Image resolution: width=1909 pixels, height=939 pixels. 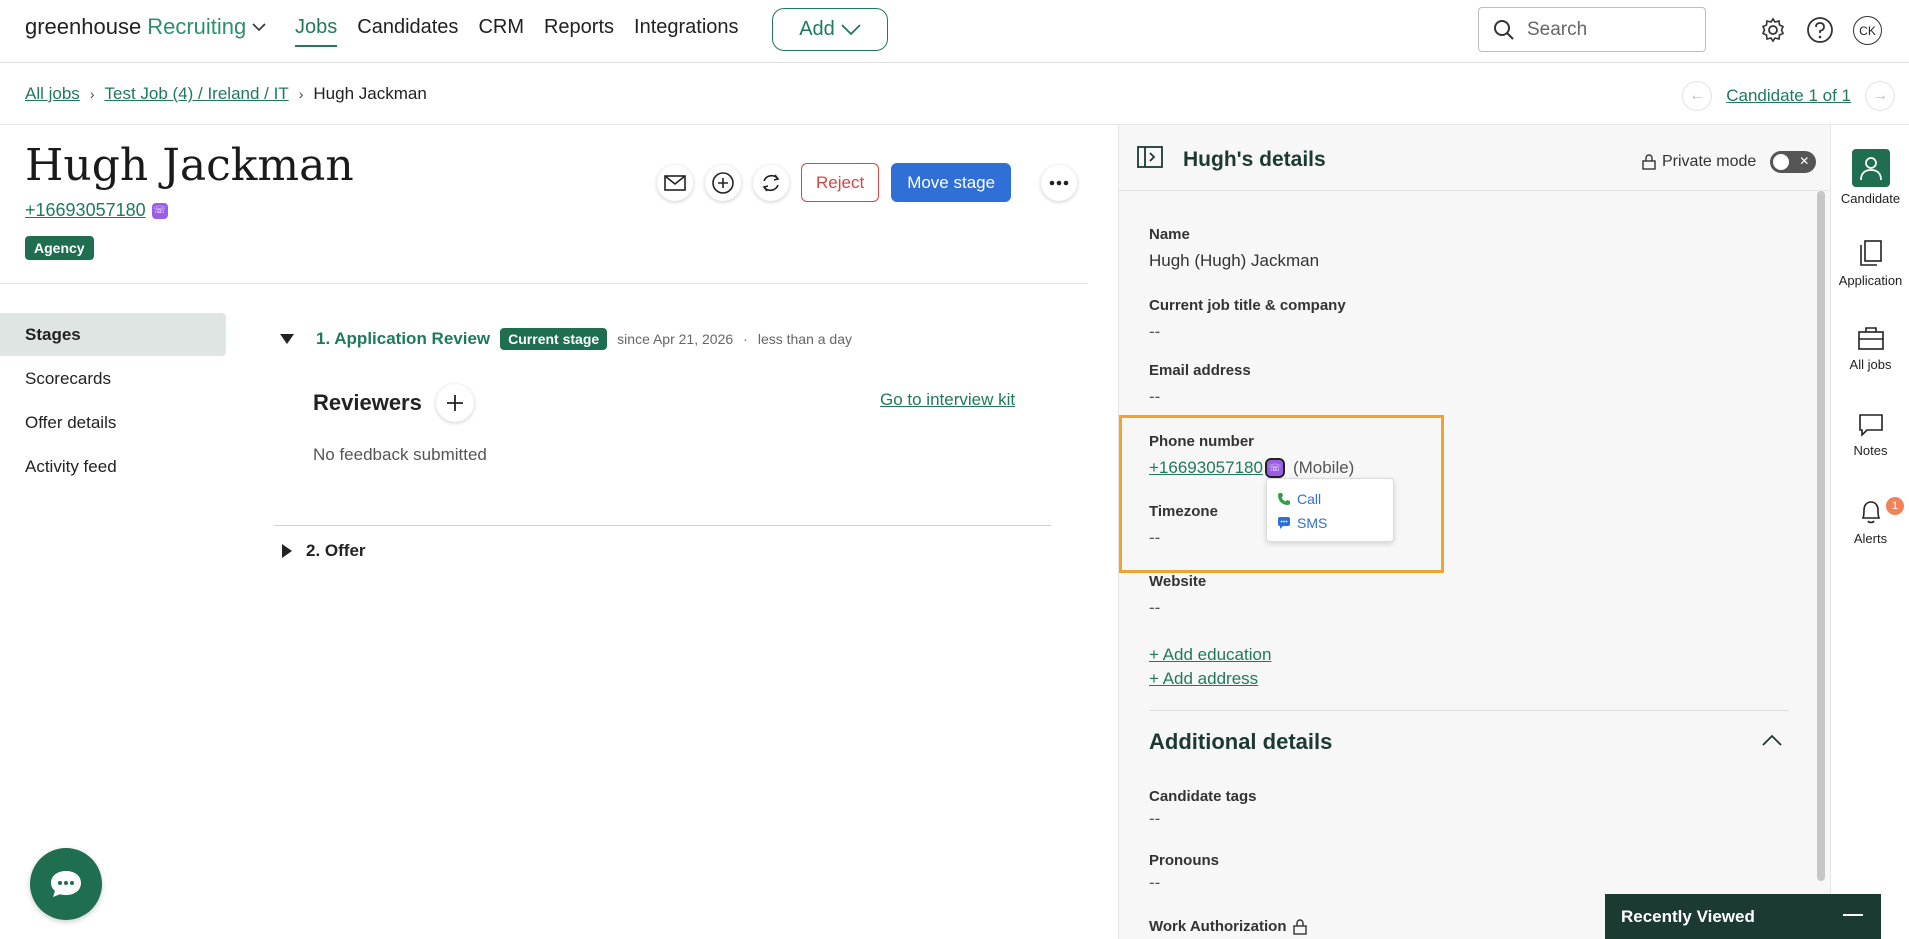 I want to click on field-label: Website, so click(x=1178, y=581).